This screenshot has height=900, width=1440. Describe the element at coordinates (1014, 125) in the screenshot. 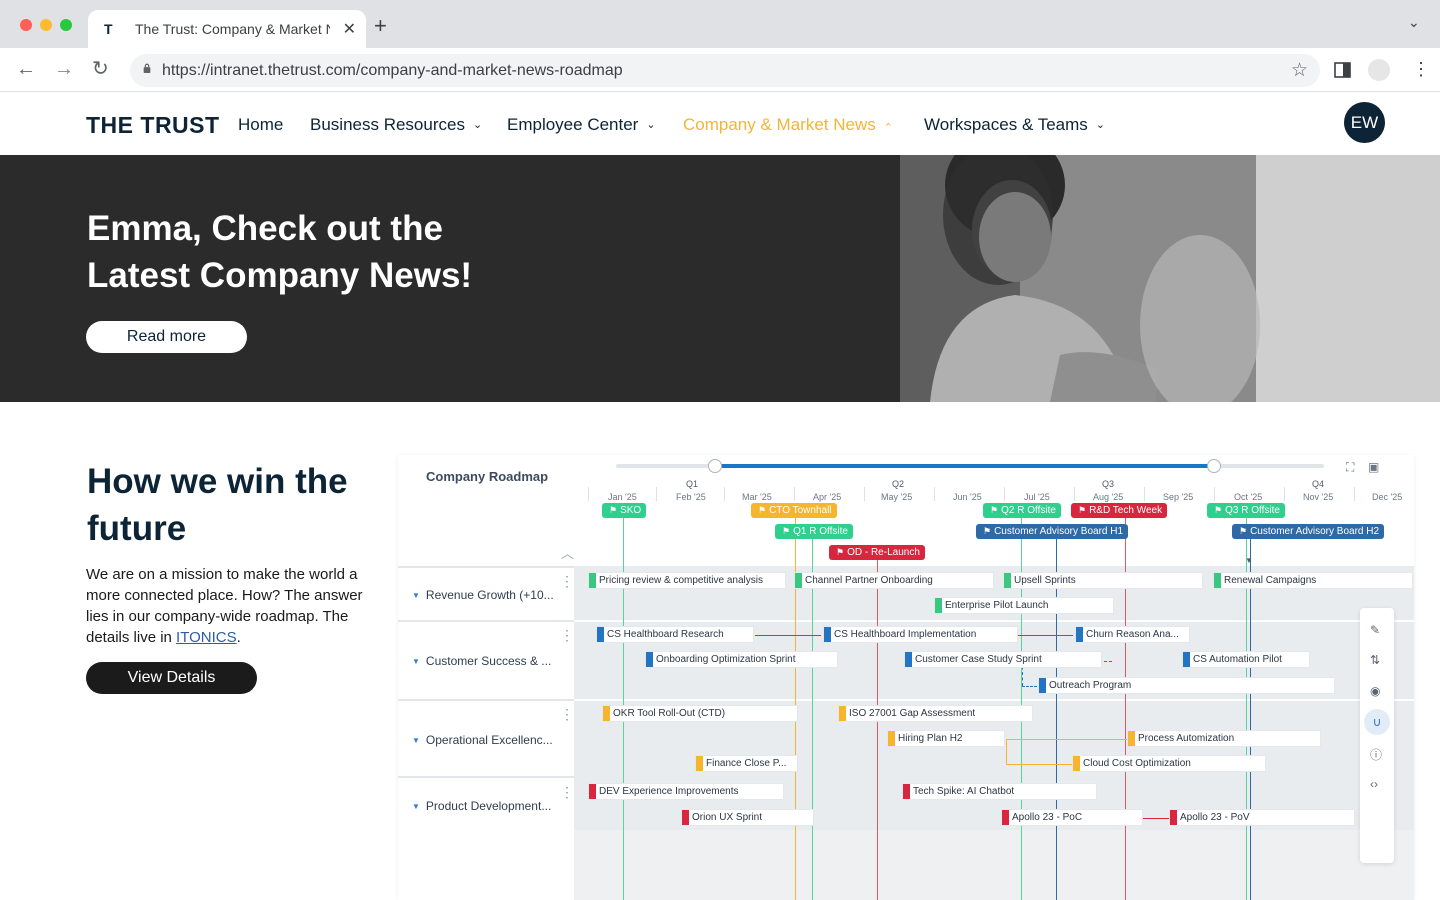

I see `nav-workspaces-teams: Workspaces & Teams ⌄` at that location.